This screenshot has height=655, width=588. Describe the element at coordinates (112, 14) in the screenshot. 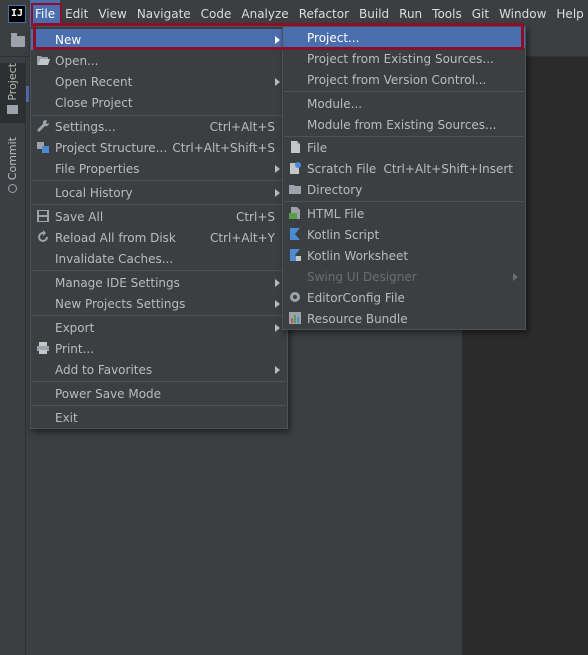

I see `menu-view: View` at that location.